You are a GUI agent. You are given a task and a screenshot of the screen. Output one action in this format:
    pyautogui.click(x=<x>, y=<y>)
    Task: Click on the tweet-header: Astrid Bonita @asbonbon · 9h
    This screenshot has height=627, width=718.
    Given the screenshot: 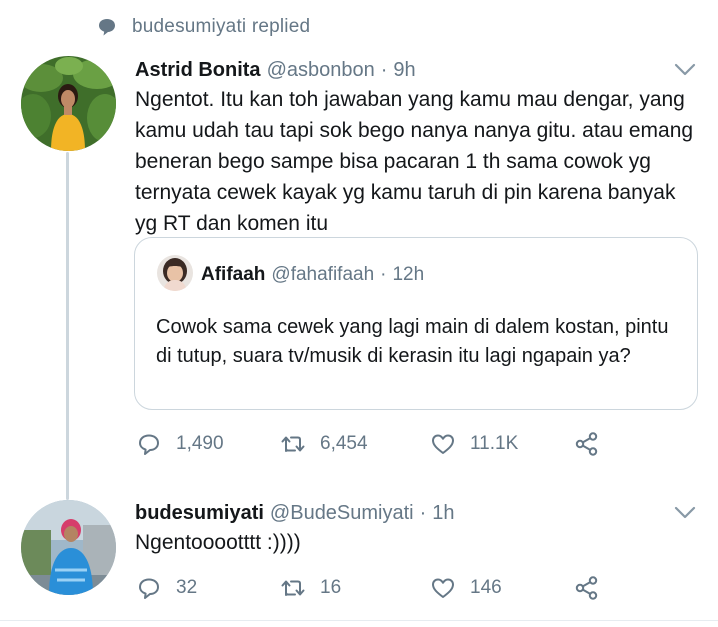 What is the action you would take?
    pyautogui.click(x=275, y=70)
    